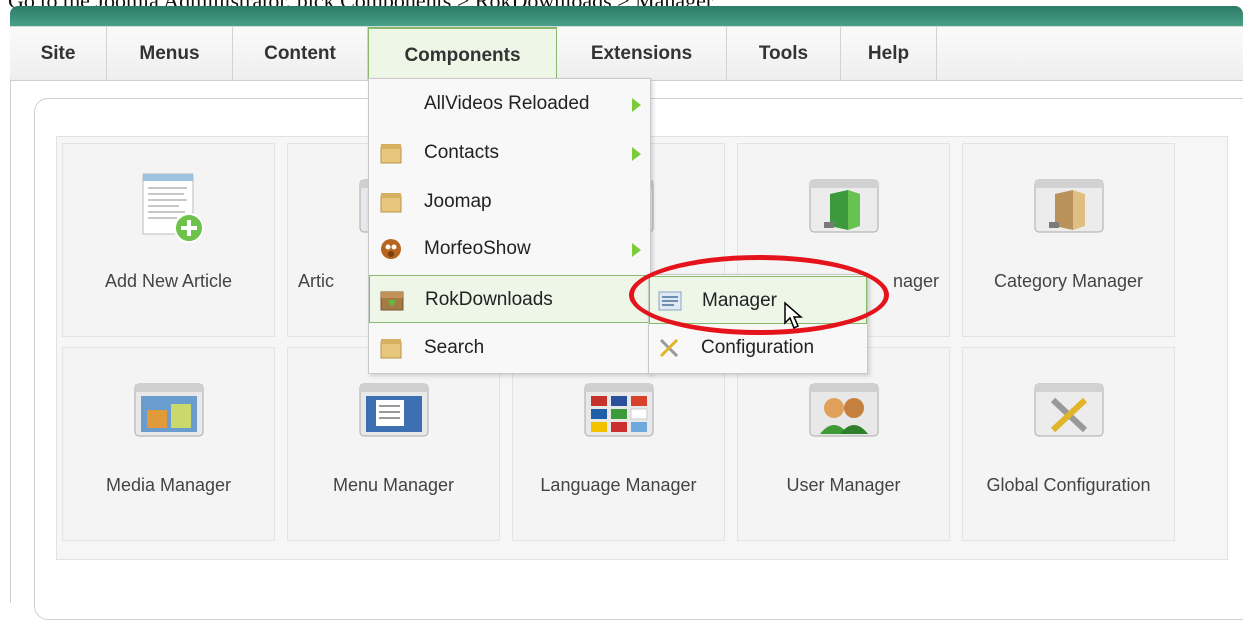  Describe the element at coordinates (1068, 410) in the screenshot. I see `global-config-icon` at that location.